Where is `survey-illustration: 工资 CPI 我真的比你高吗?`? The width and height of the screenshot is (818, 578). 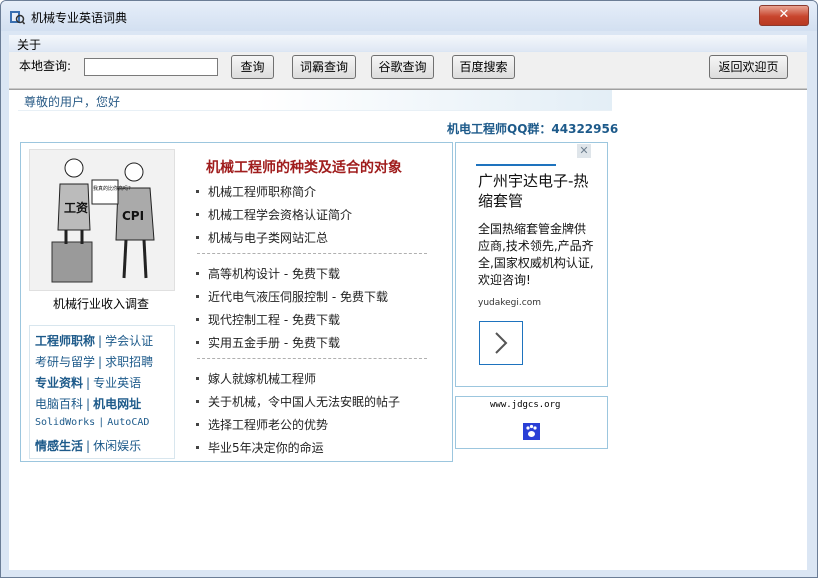 survey-illustration: 工资 CPI 我真的比你高吗? is located at coordinates (102, 220).